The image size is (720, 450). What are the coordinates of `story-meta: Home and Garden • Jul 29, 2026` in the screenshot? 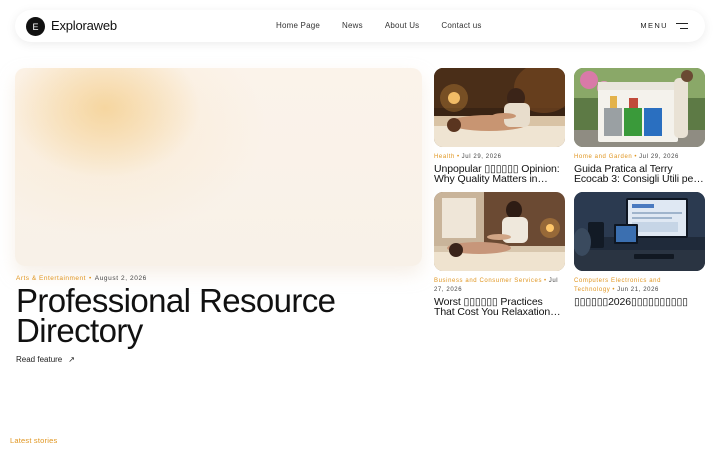 It's located at (639, 157).